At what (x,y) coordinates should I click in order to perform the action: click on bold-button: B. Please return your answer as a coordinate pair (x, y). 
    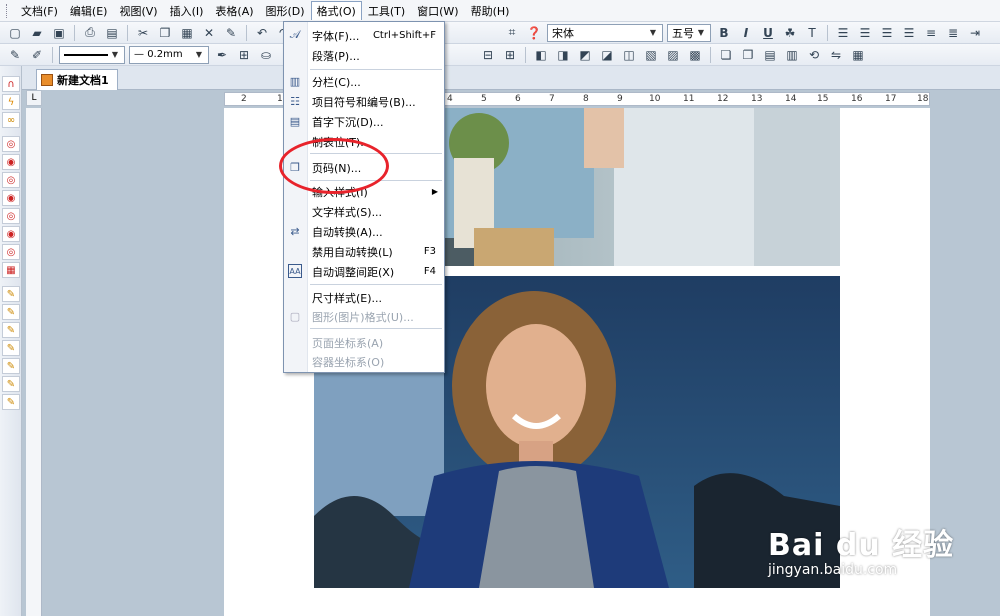
    Looking at the image, I should click on (724, 33).